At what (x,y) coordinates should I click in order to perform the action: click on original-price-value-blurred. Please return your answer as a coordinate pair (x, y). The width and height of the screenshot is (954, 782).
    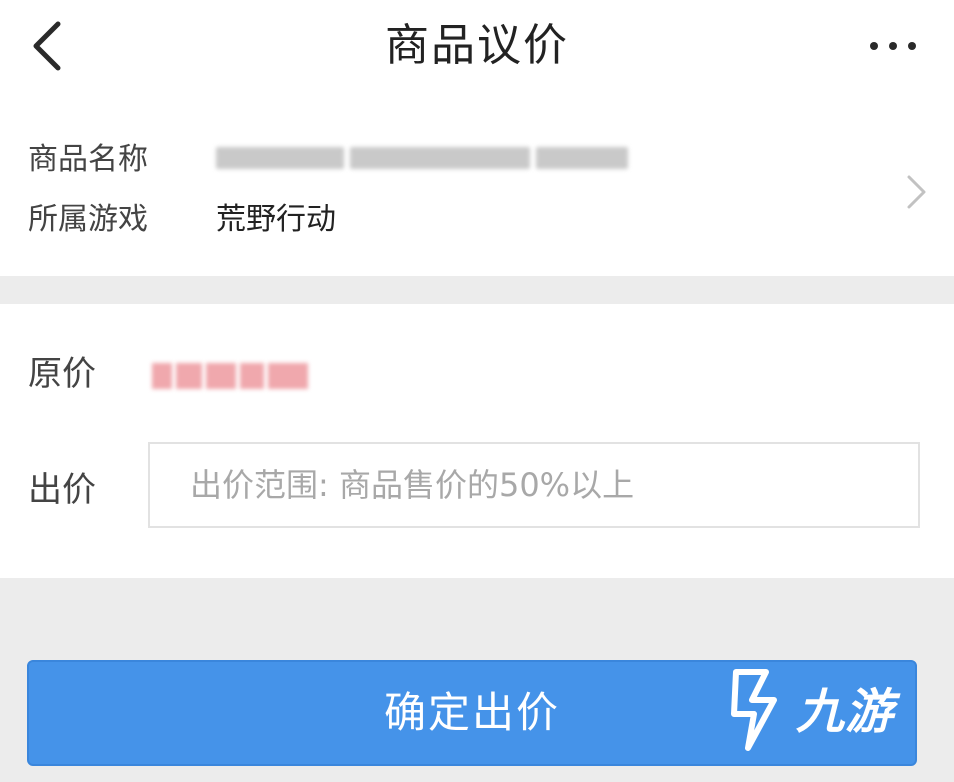
    Looking at the image, I should click on (230, 376).